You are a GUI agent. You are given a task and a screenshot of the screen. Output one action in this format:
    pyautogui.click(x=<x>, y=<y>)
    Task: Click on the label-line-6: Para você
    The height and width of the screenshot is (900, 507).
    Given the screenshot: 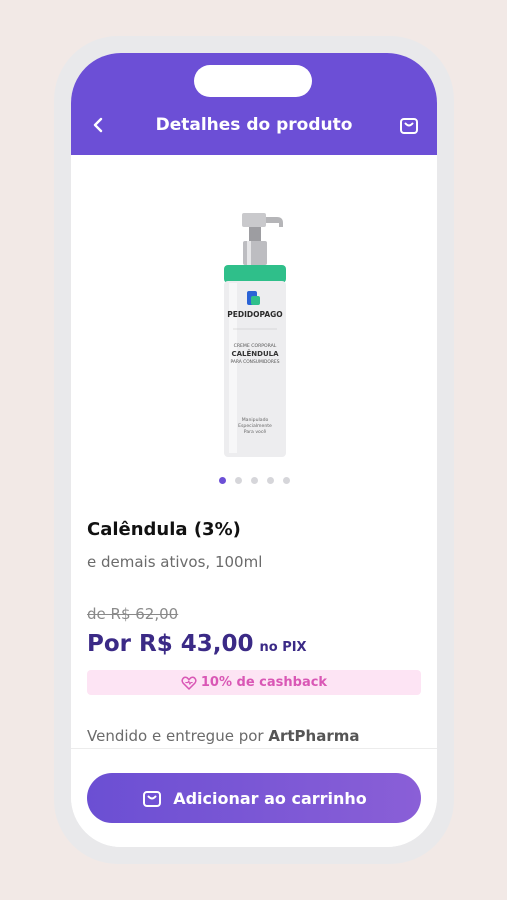 What is the action you would take?
    pyautogui.click(x=255, y=431)
    